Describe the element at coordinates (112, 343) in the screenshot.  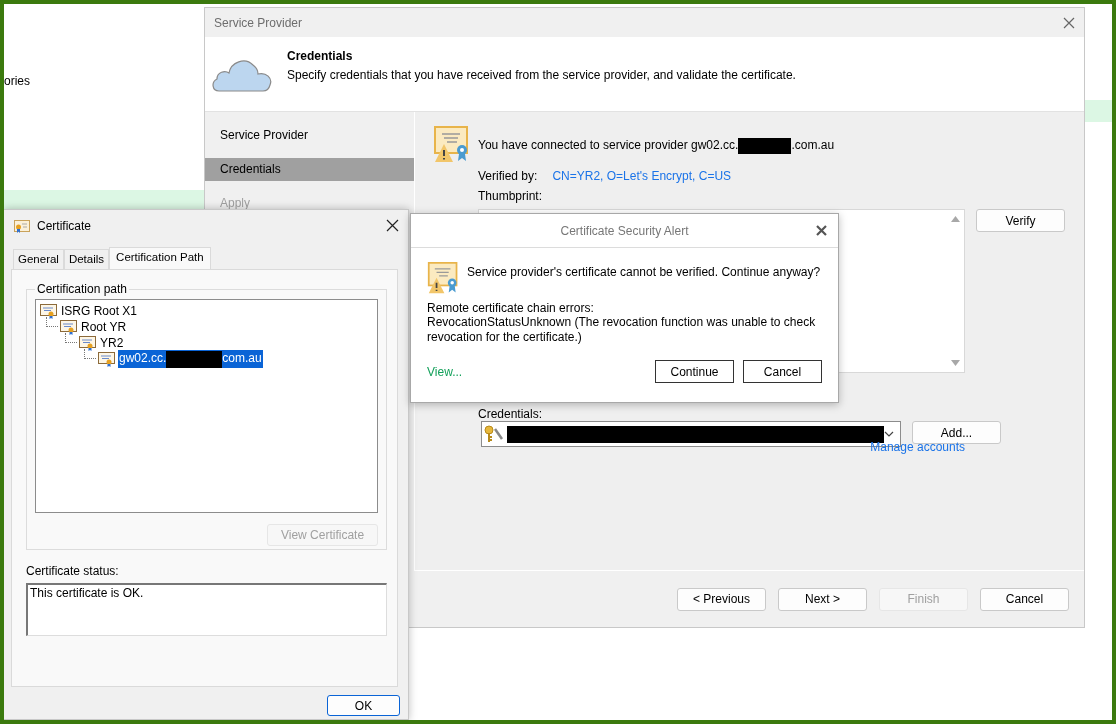
I see `tree-item: YR2` at that location.